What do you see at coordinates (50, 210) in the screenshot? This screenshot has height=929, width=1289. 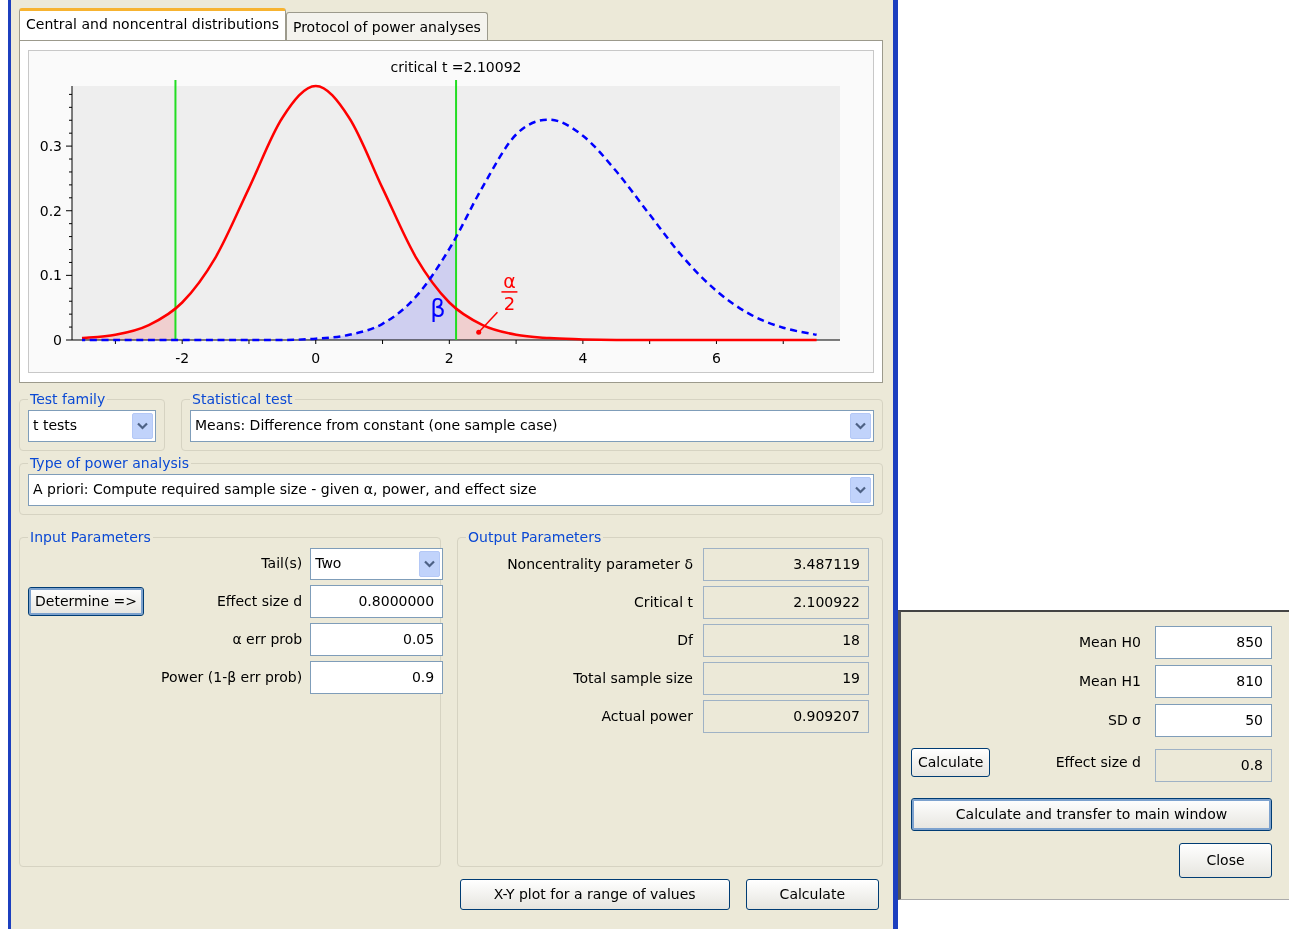 I see `axis-tick-label: 0.2` at bounding box center [50, 210].